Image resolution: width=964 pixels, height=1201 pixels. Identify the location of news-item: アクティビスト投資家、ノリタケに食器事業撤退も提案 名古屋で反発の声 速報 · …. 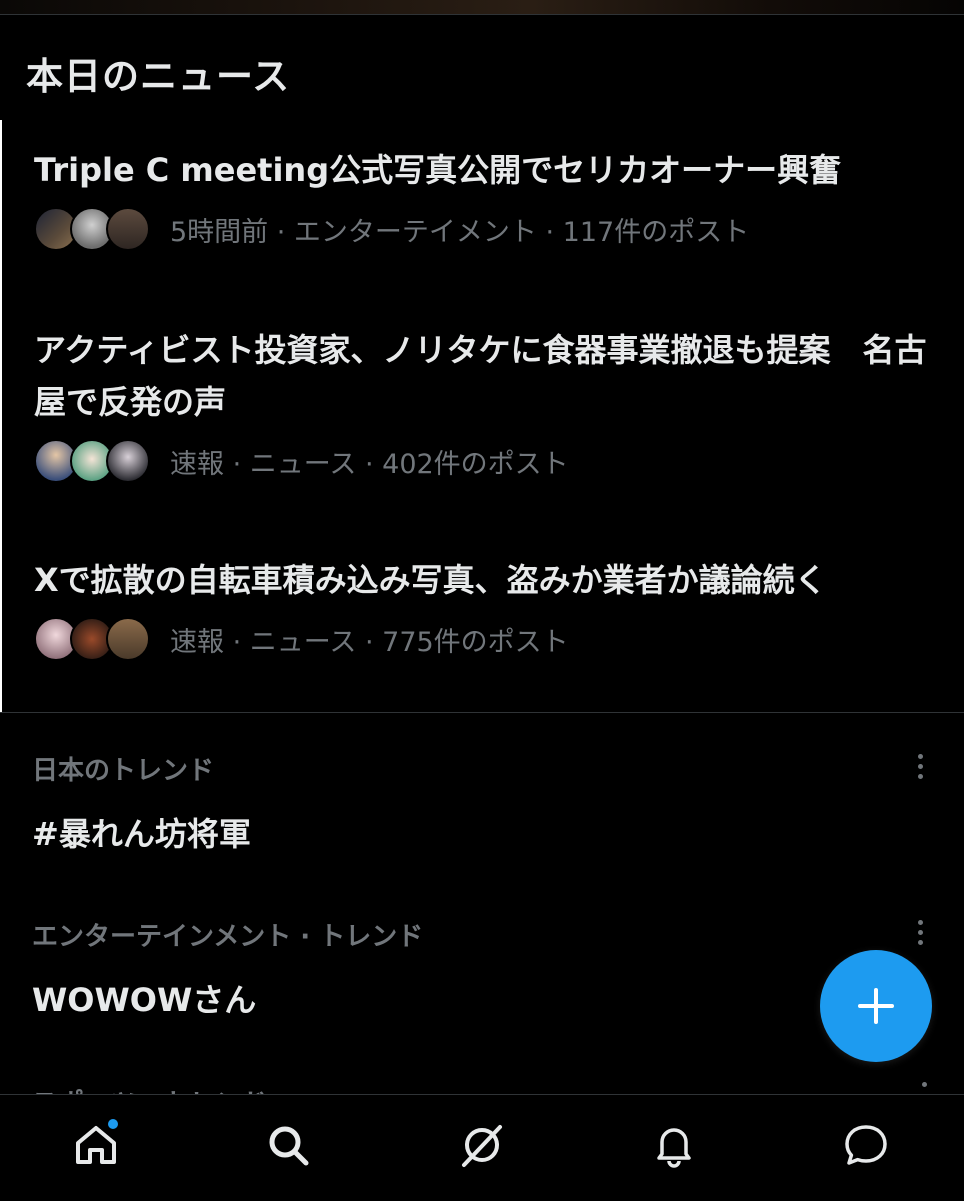
(489, 404).